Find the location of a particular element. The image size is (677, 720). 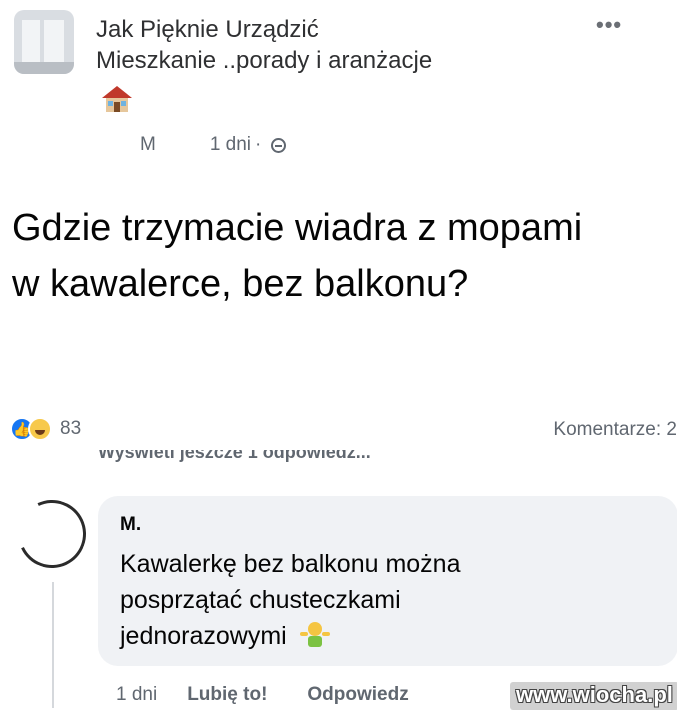

reactions-summary: 👍 83 is located at coordinates (45, 429).